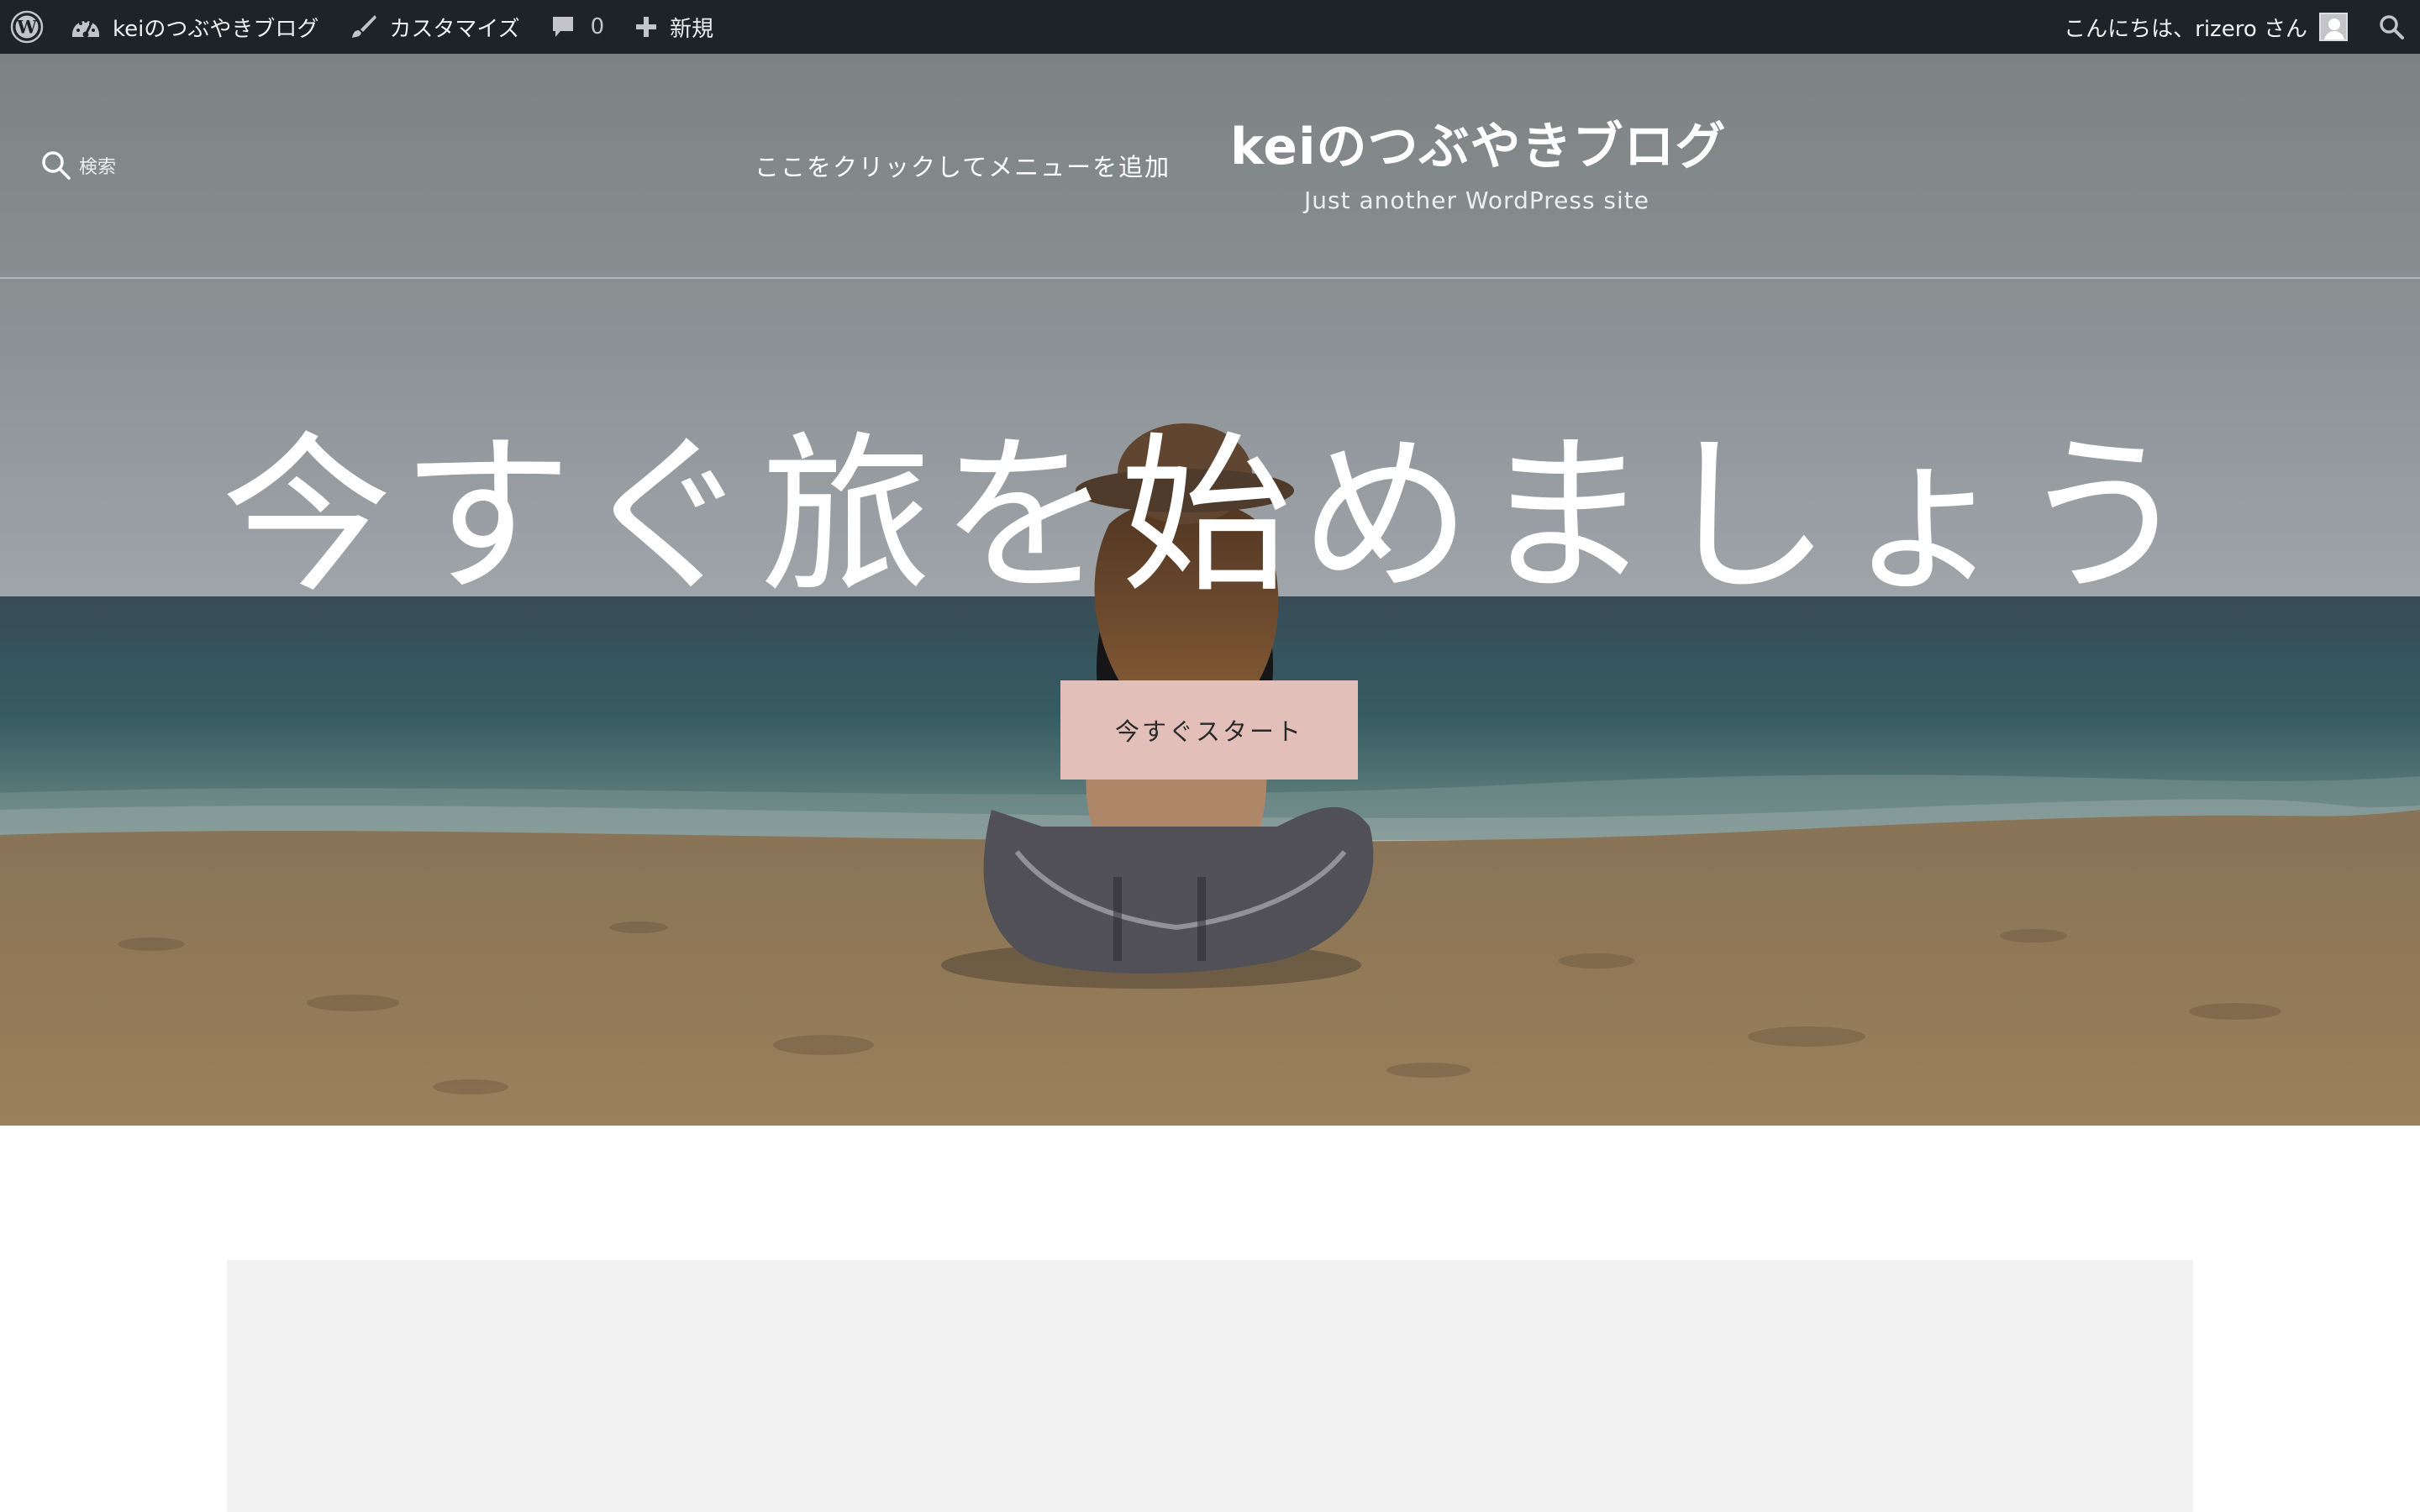 This screenshot has height=1512, width=2420. I want to click on comment-bubble-icon, so click(562, 27).